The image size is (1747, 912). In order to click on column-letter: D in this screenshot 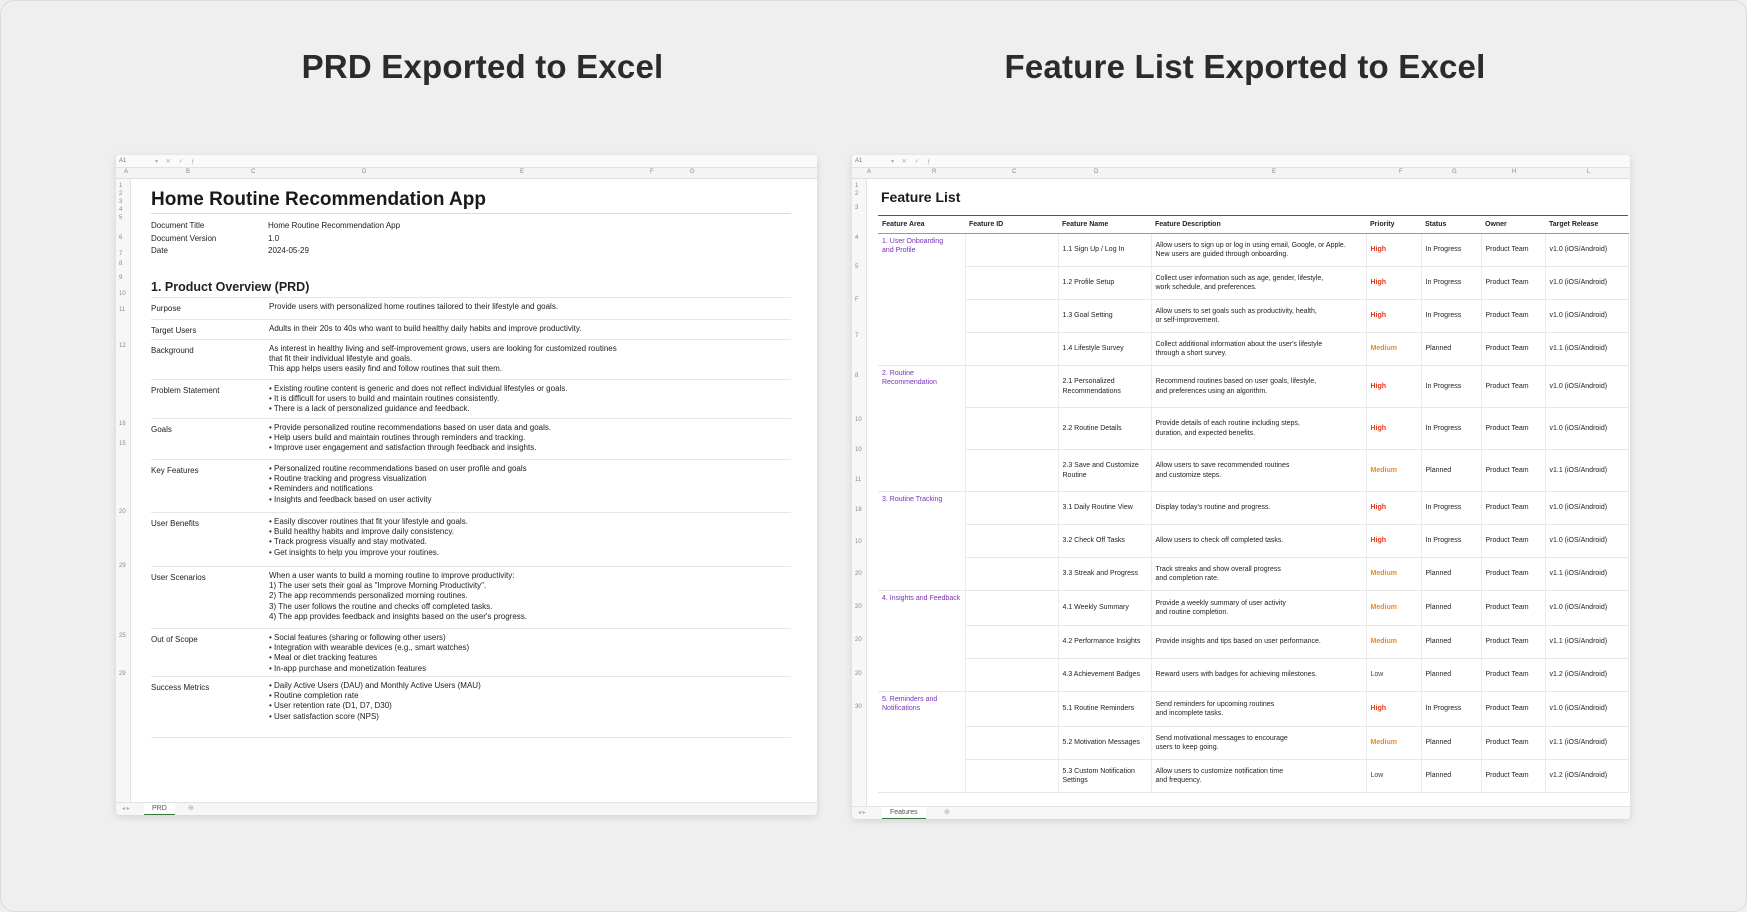, I will do `click(1096, 172)`.